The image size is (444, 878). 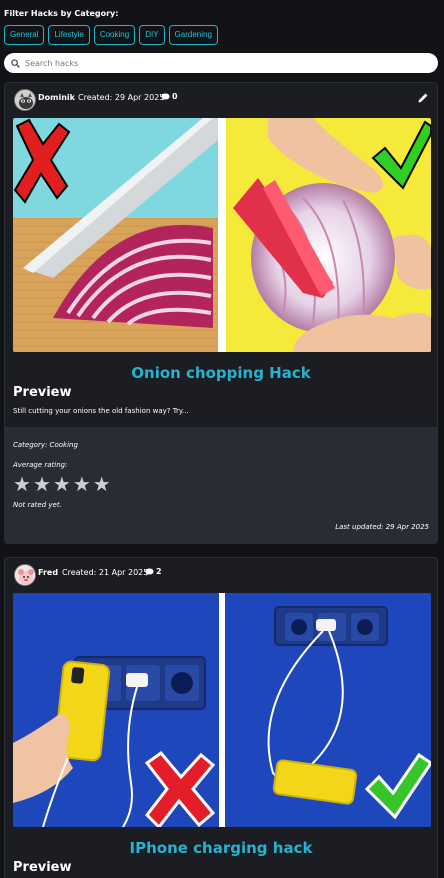 What do you see at coordinates (423, 98) in the screenshot?
I see `pencil-icon` at bounding box center [423, 98].